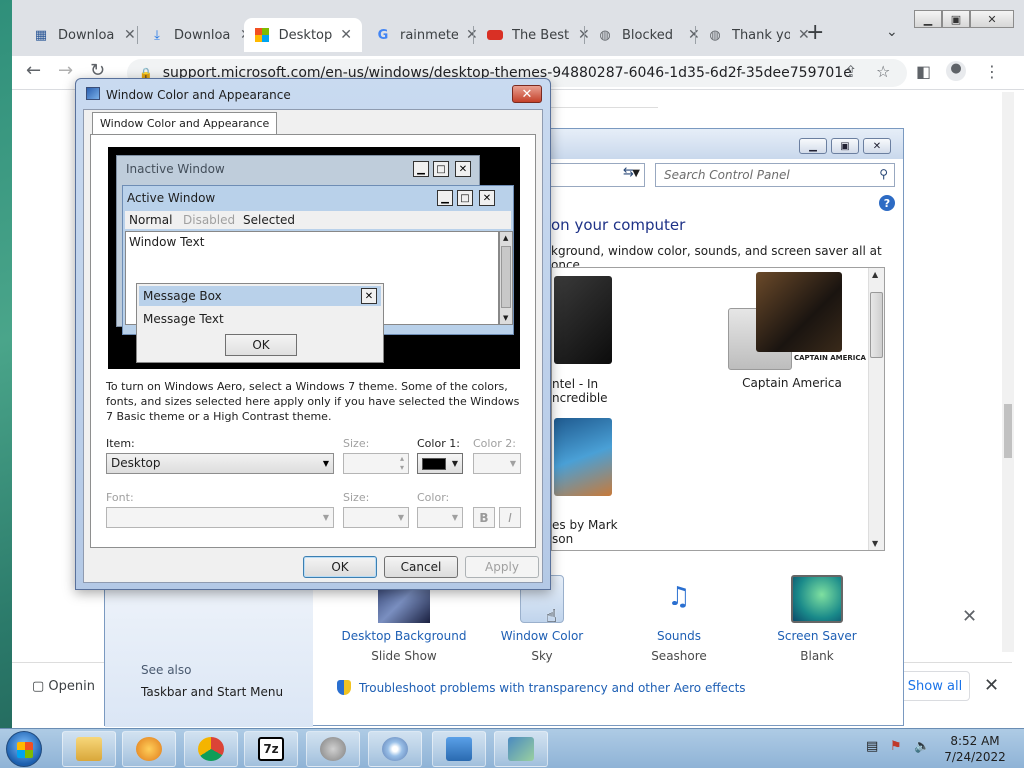 This screenshot has height=768, width=1024. Describe the element at coordinates (157, 35) in the screenshot. I see `download-icon: ⤓` at that location.